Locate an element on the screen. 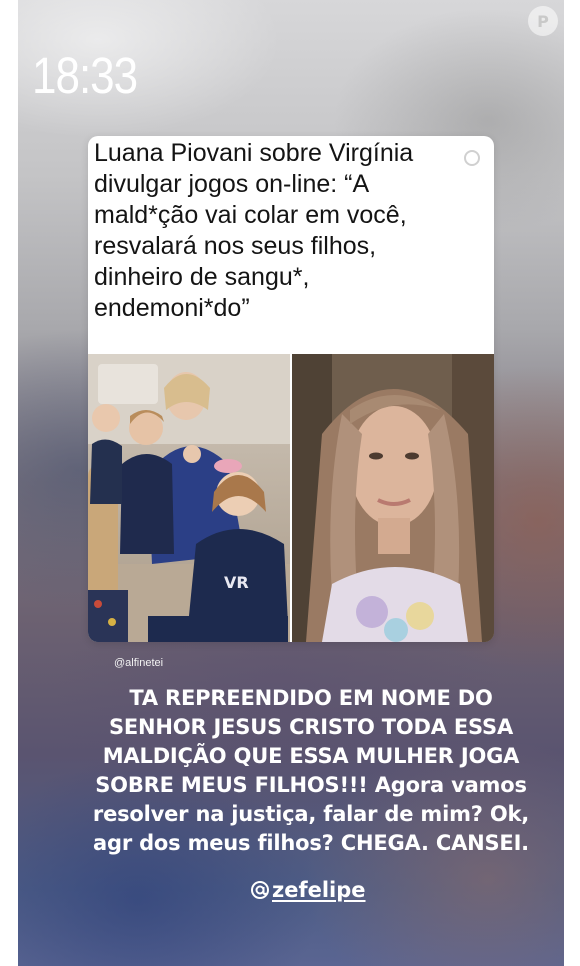 The height and width of the screenshot is (966, 580). ring-icon is located at coordinates (472, 158).